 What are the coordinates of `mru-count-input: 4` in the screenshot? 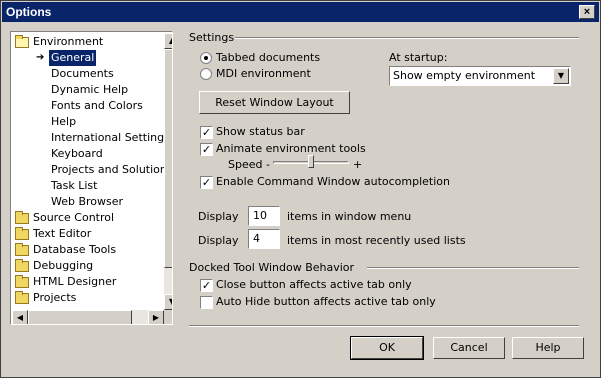 It's located at (264, 239).